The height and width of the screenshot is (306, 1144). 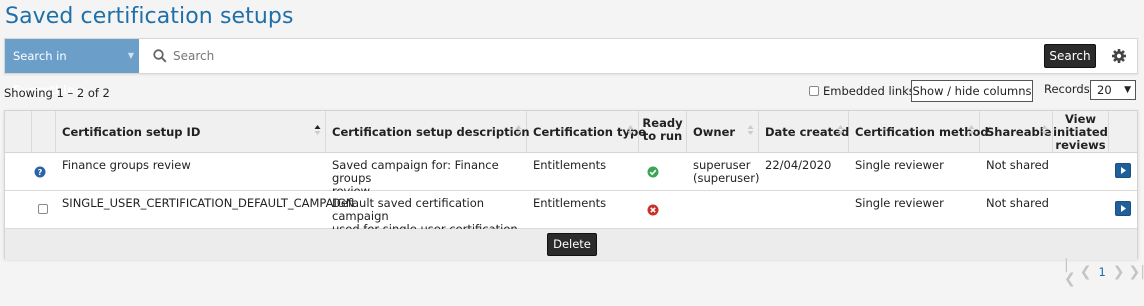 I want to click on pagination: |❮ ❮ 1 ❯ ❯|, so click(x=1104, y=272).